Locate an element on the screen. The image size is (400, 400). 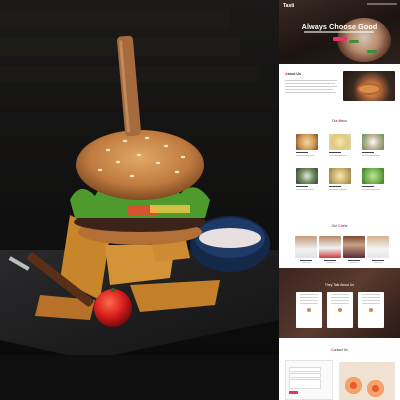
testimonials-title: They Talk About Us is located at coordinates (339, 285).